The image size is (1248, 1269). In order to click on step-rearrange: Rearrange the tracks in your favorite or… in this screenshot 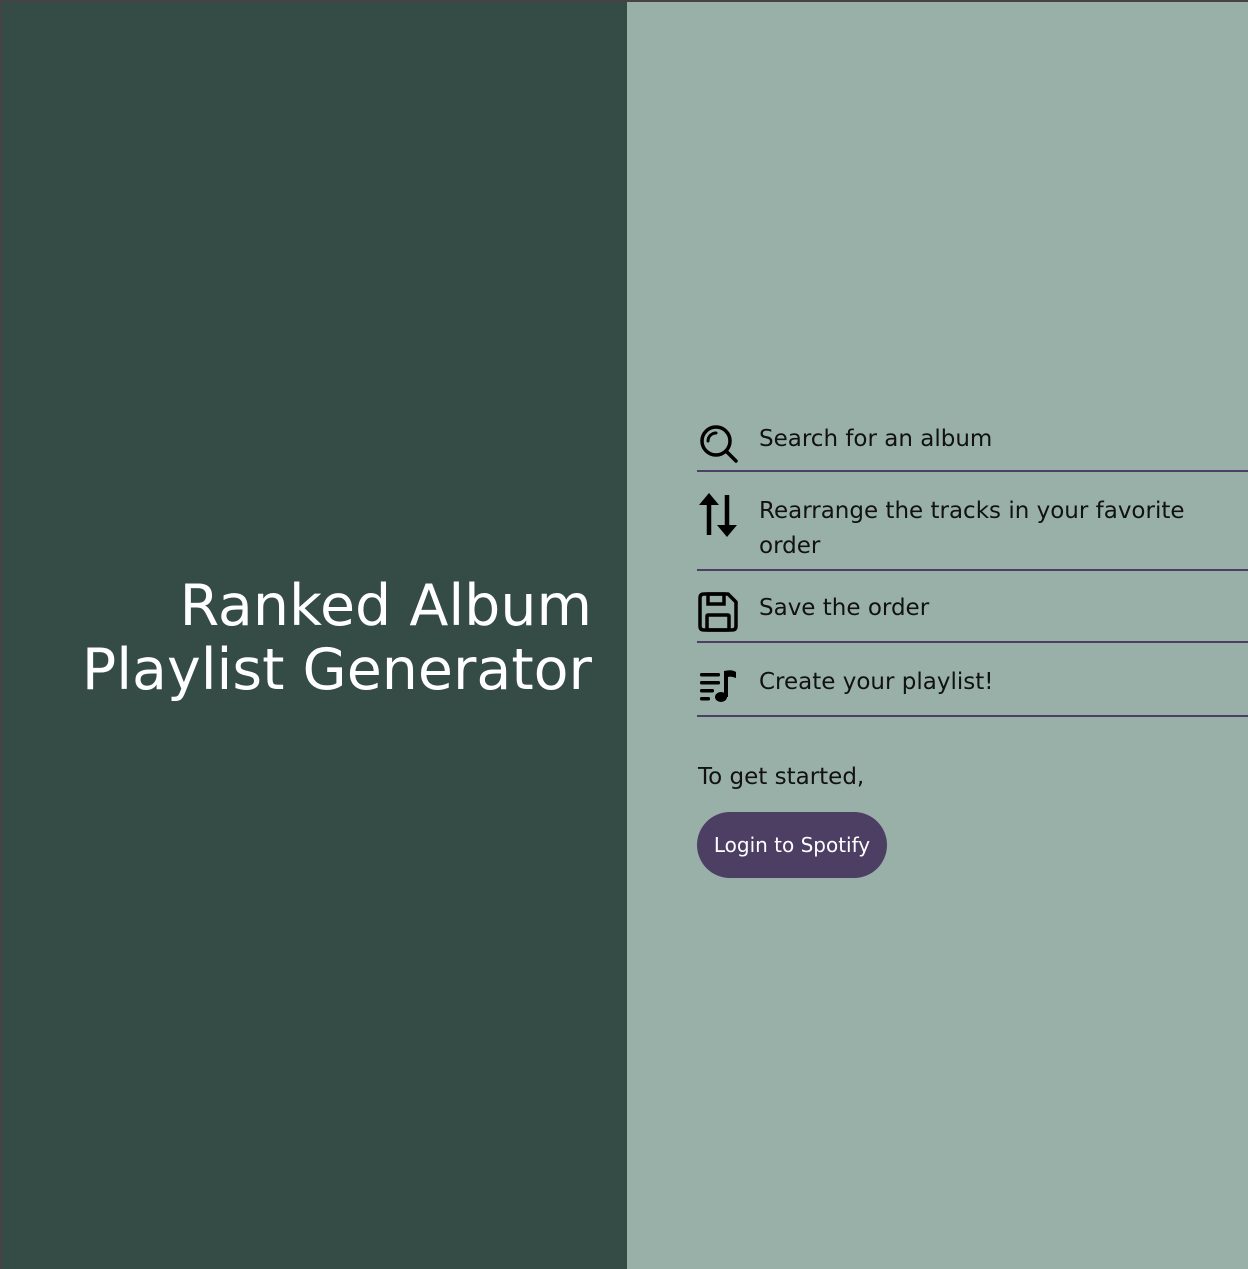, I will do `click(972, 521)`.